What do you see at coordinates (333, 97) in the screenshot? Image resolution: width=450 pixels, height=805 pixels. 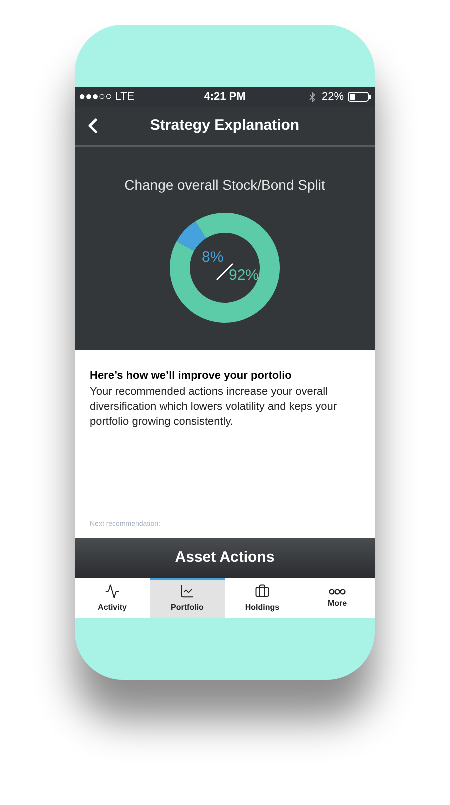 I see `battery-percent: 22%` at bounding box center [333, 97].